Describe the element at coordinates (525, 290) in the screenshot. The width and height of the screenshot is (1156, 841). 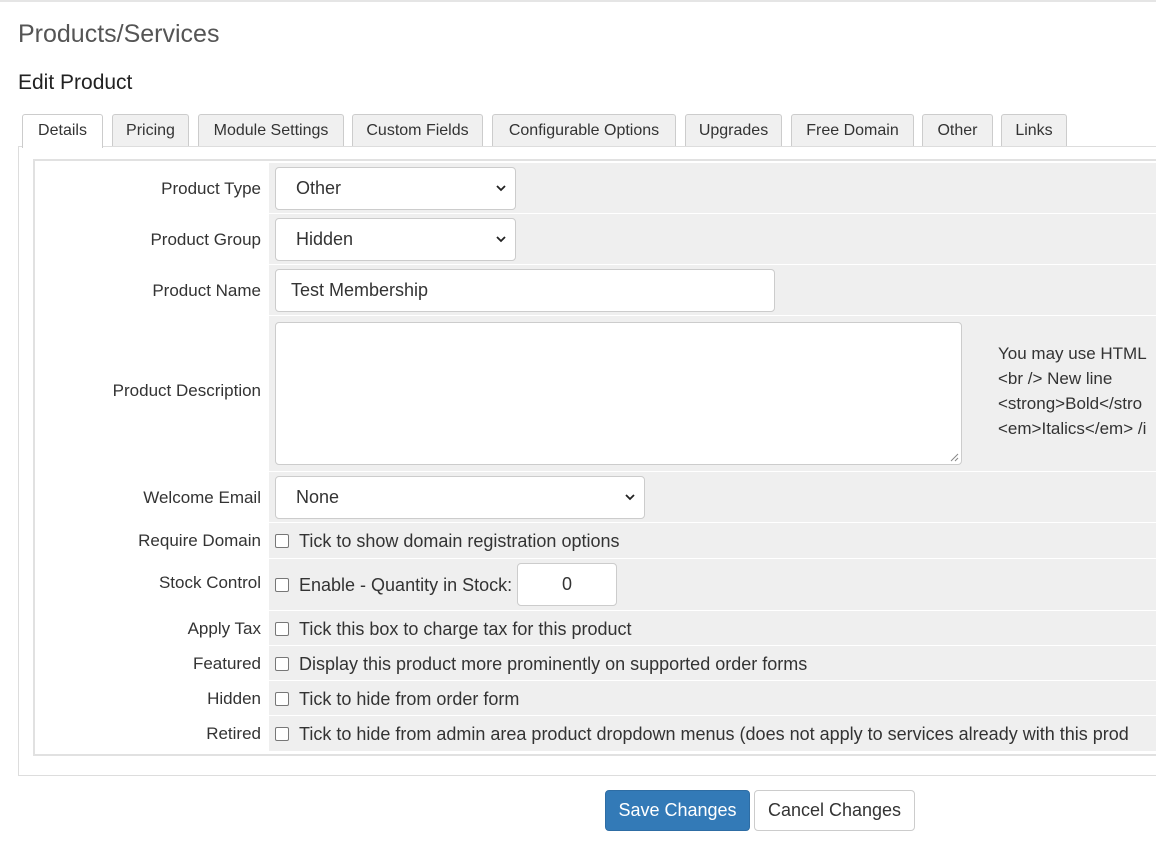
I see `product-name-input: Test Membership` at that location.